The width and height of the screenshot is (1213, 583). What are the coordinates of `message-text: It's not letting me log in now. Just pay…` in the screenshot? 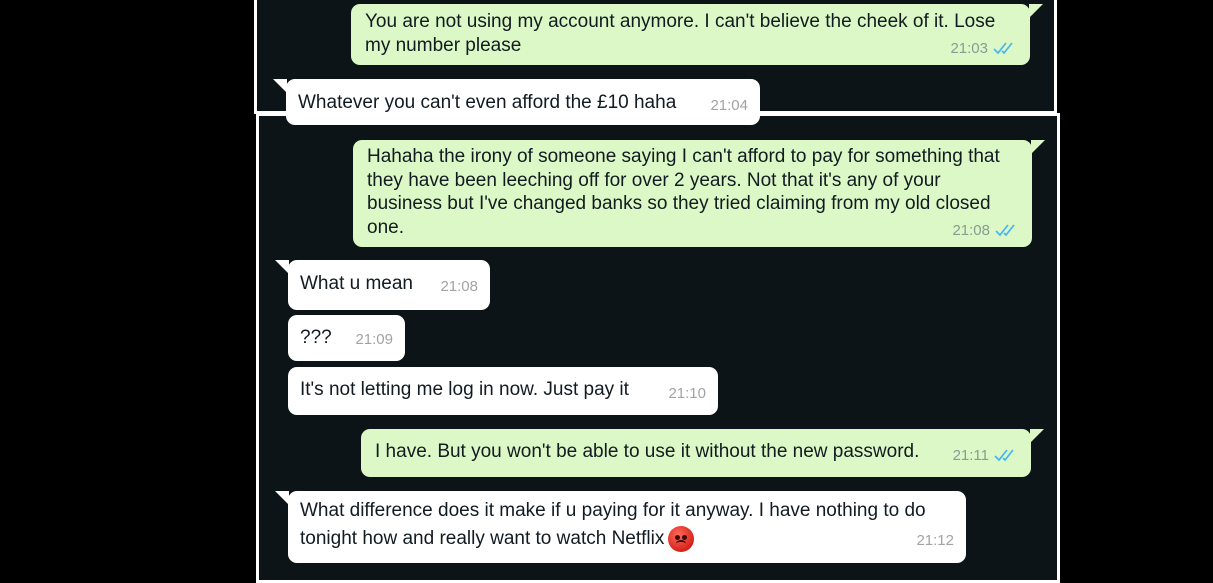 It's located at (464, 389).